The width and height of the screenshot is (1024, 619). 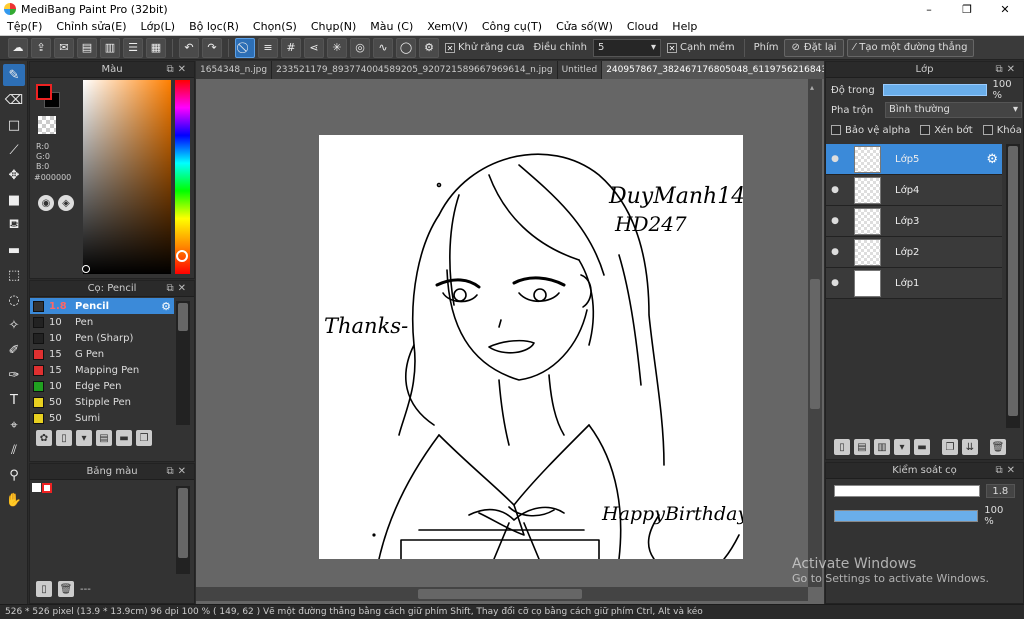 What do you see at coordinates (46, 203) in the screenshot?
I see `palette-icon: ◉` at bounding box center [46, 203].